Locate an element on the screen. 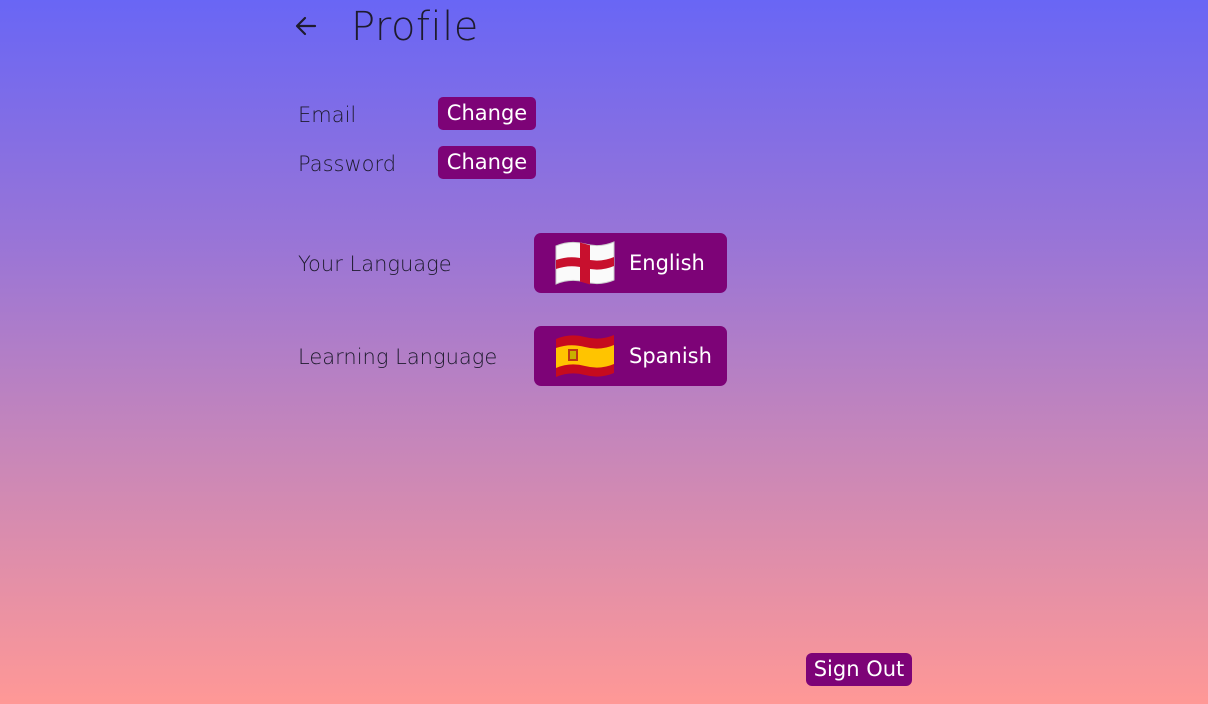  page-title: Profile is located at coordinates (415, 27).